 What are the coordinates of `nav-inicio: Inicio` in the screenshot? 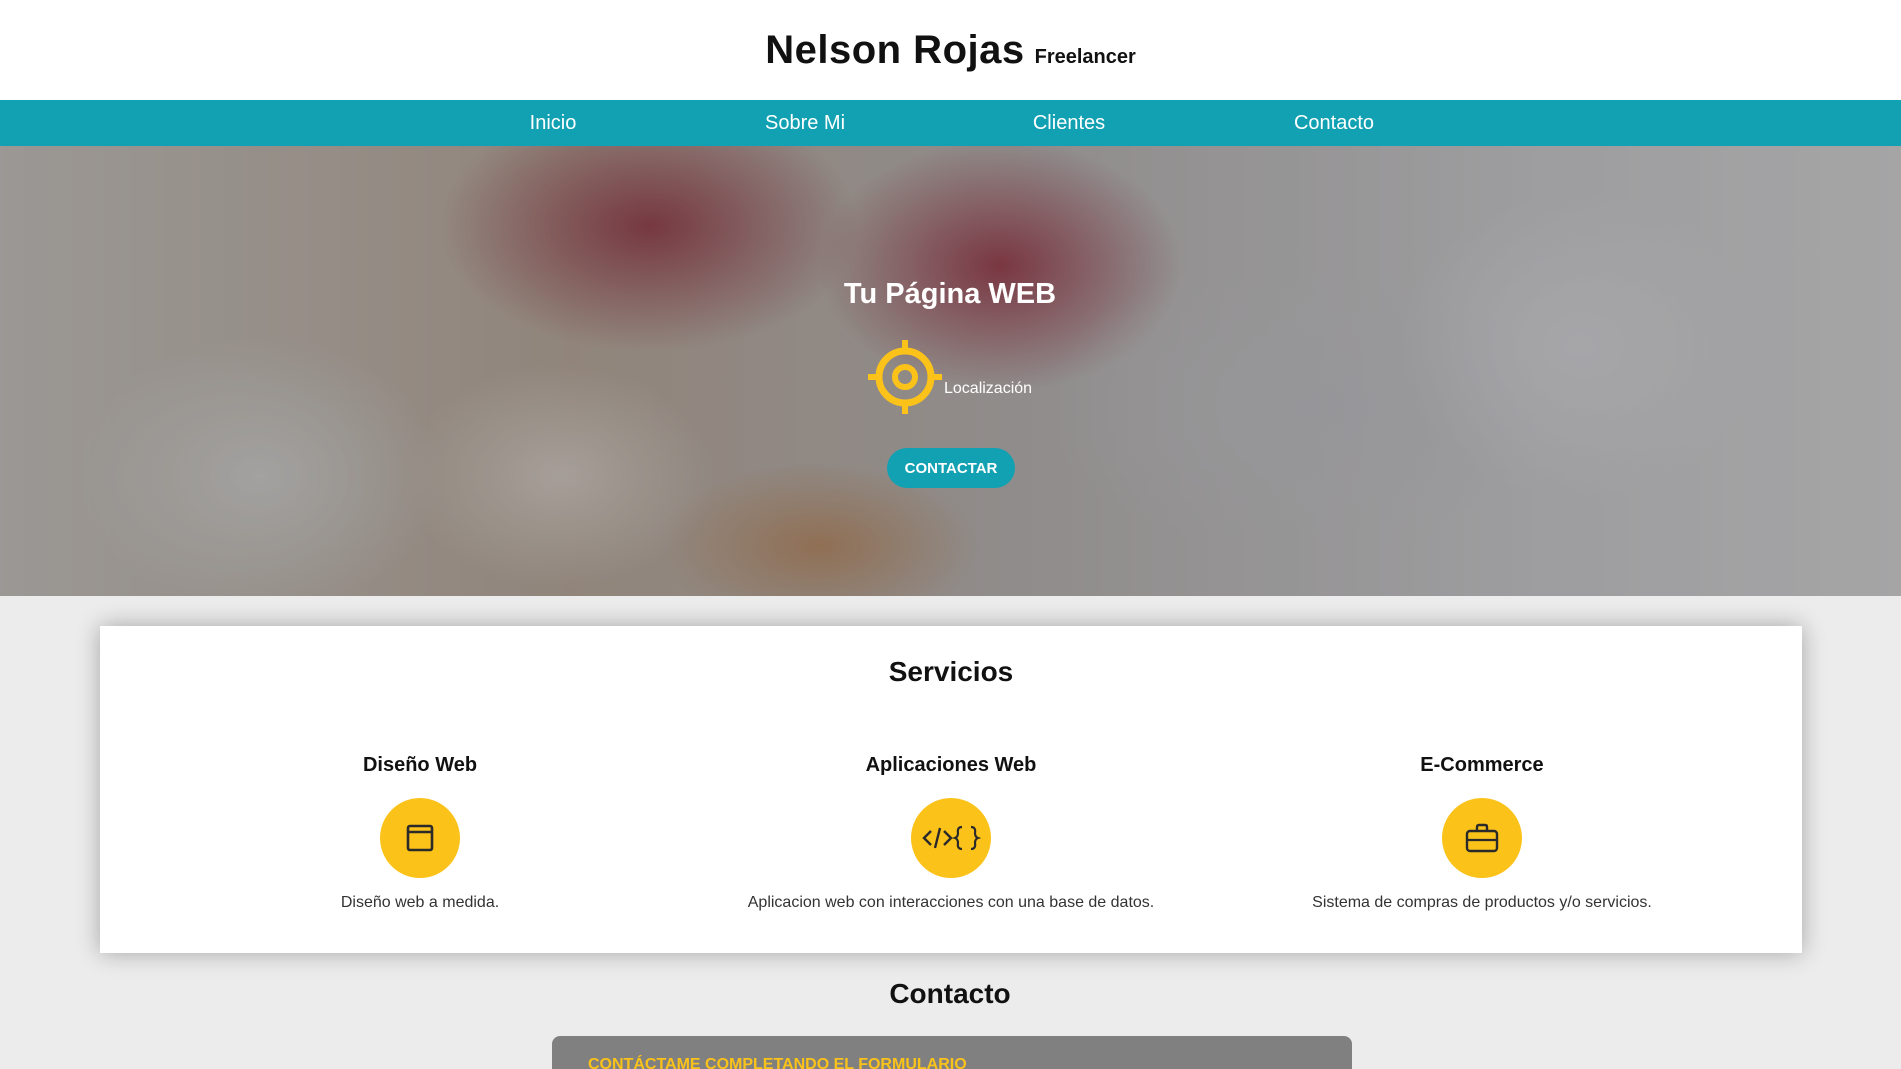 It's located at (553, 123).